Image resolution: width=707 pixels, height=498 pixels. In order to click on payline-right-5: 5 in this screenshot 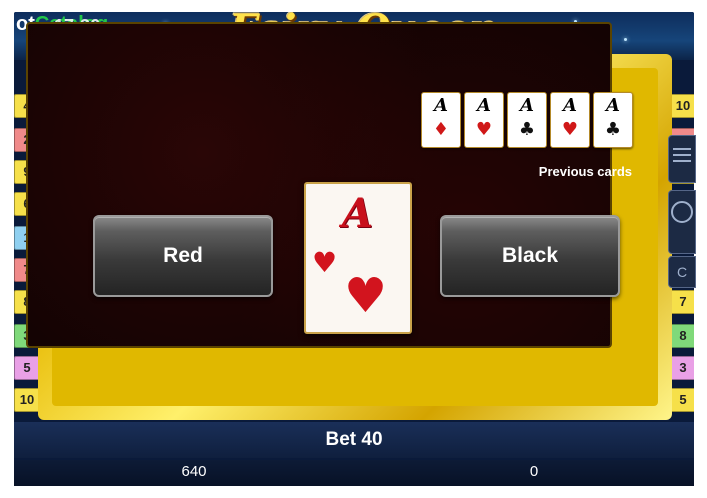, I will do `click(682, 400)`.